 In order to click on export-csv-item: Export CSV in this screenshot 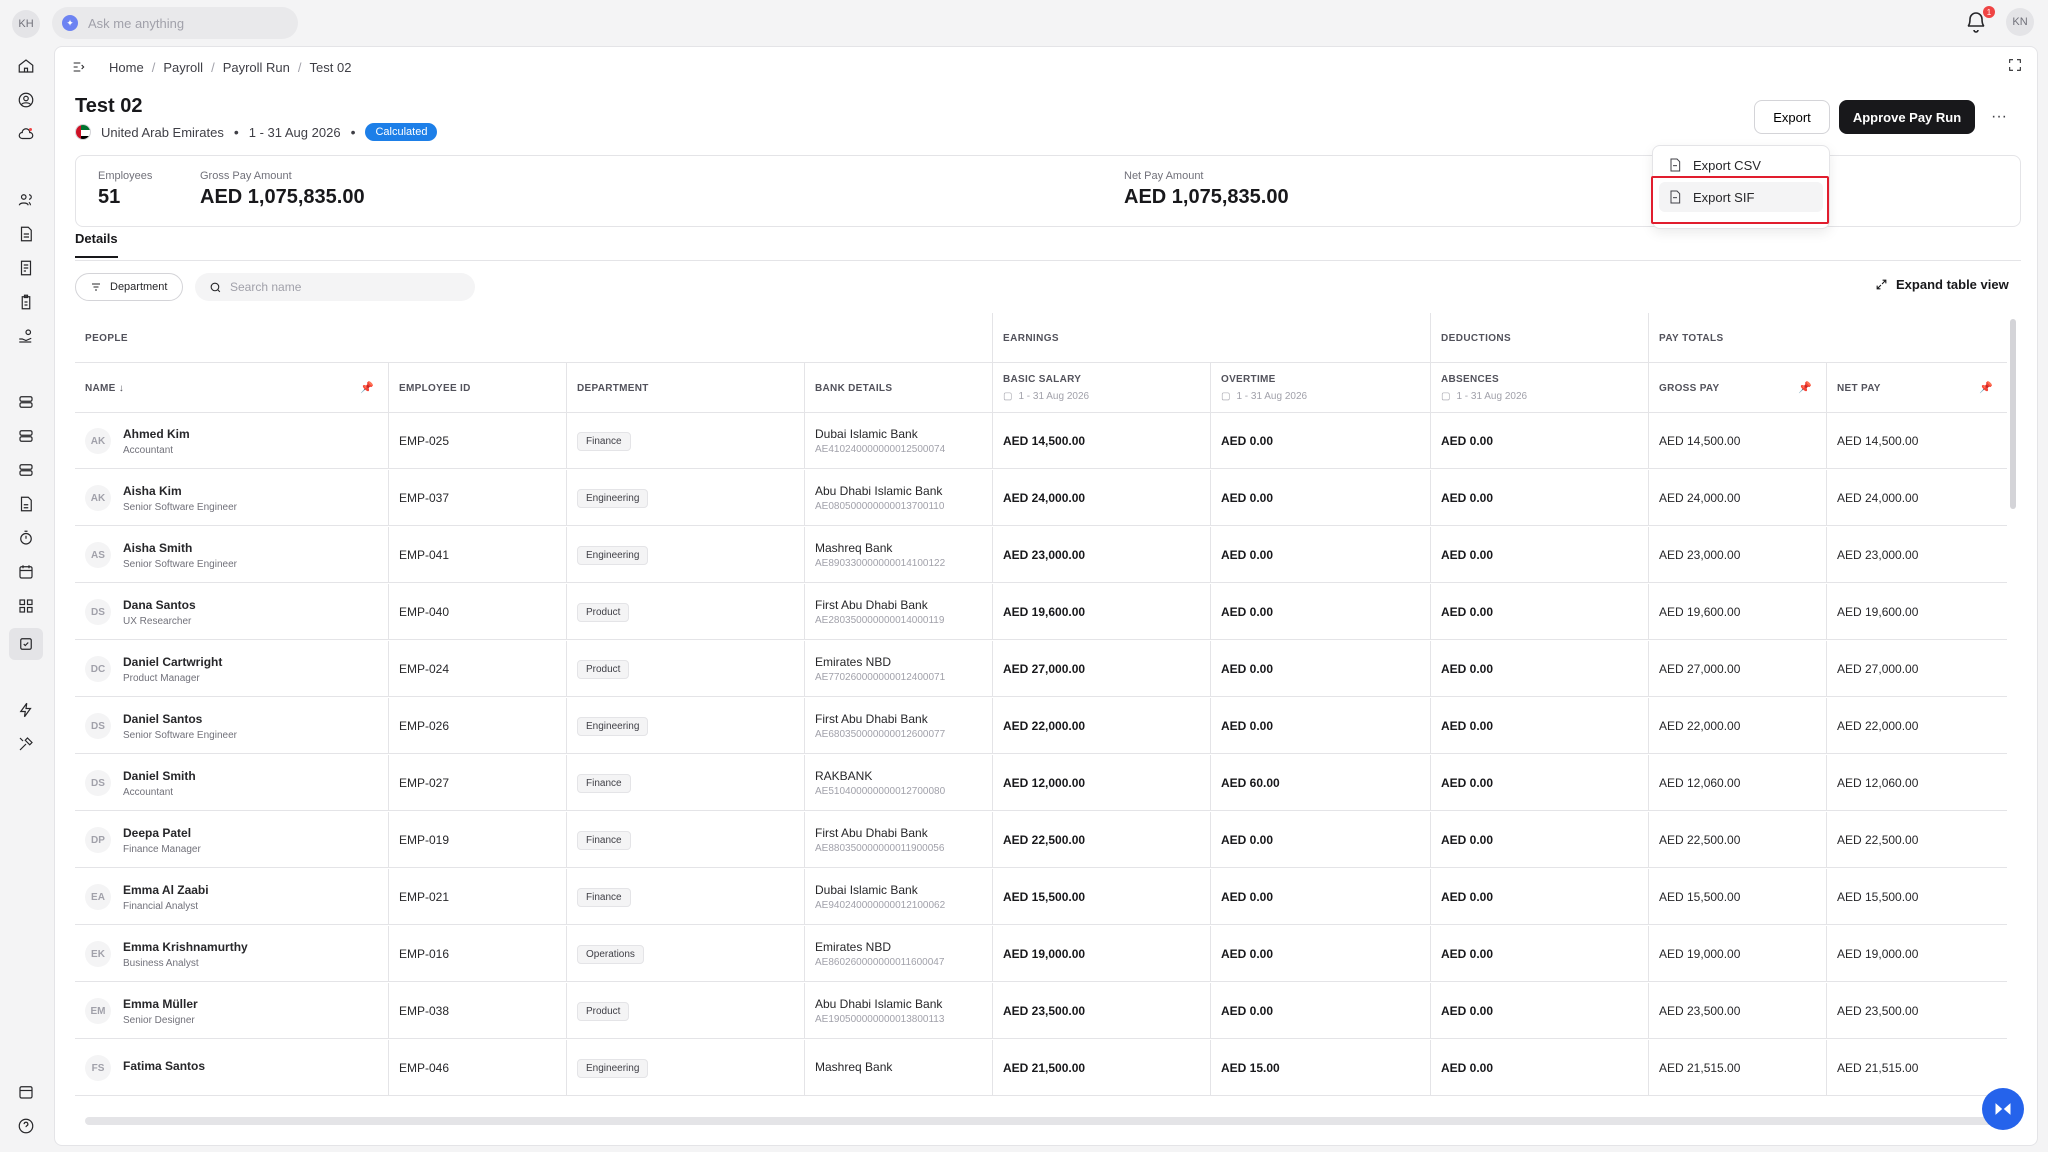, I will do `click(1741, 165)`.